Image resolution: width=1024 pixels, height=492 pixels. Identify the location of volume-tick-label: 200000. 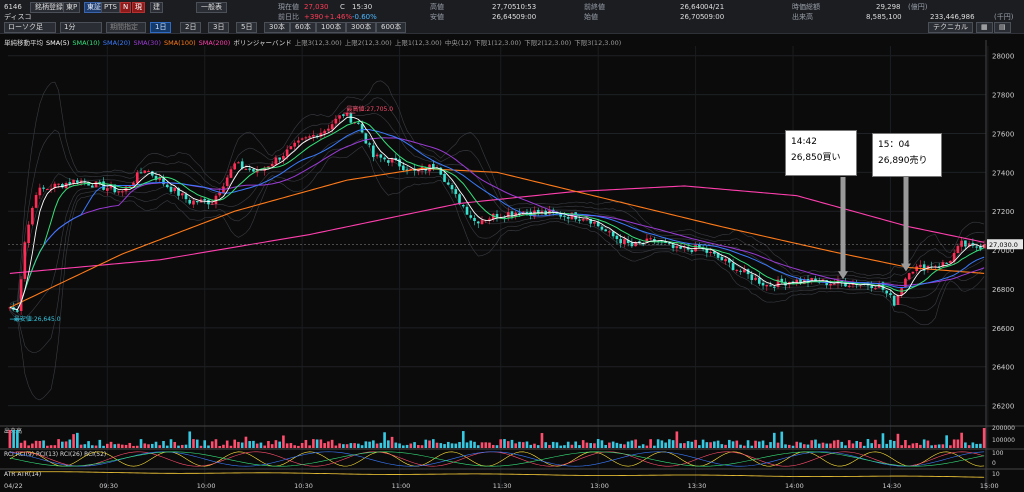
(1003, 428).